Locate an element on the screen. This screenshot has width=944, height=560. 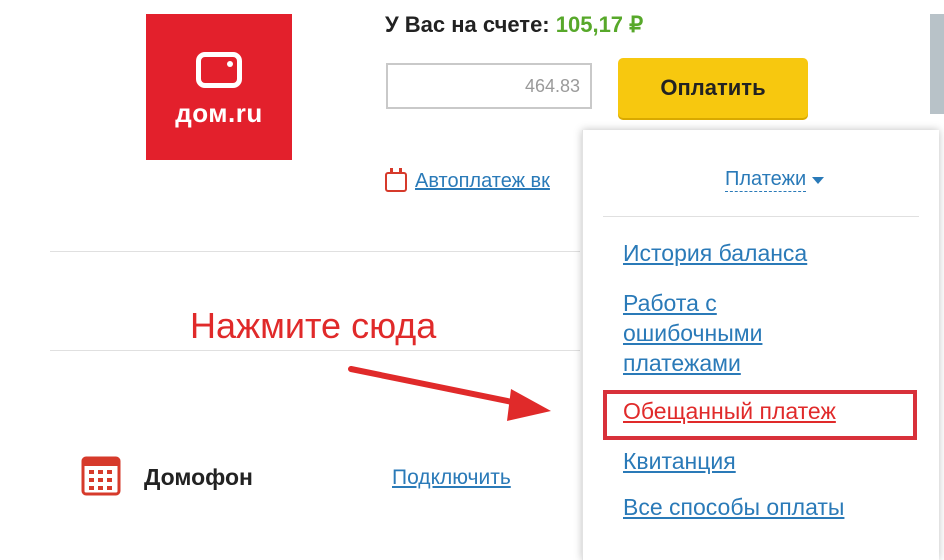
menu-item-promised-payment: Обещанный платеж is located at coordinates (729, 411).